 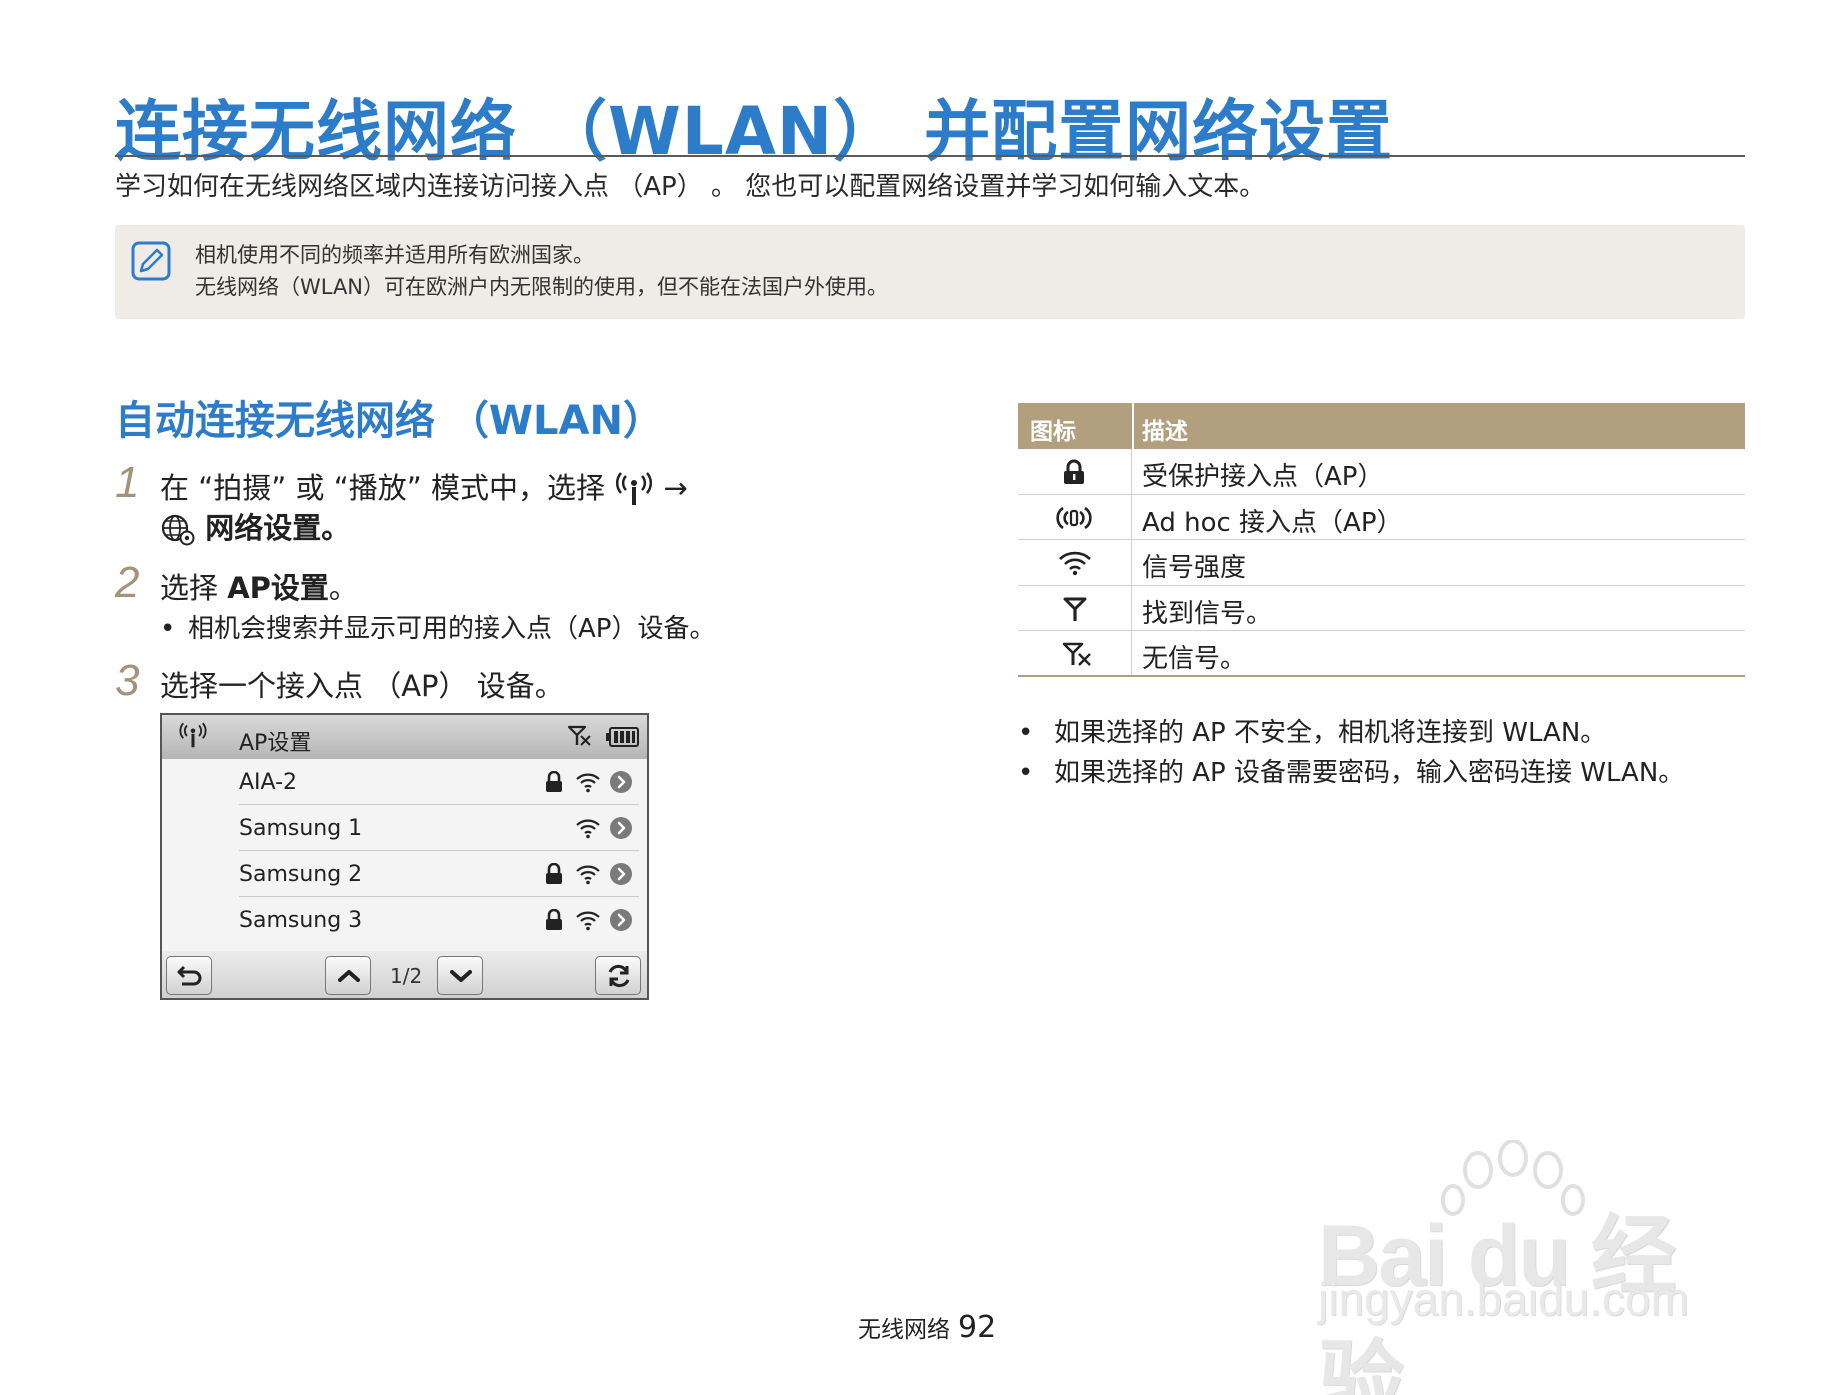 I want to click on step-2-bullet: • 相机会搜索并显示可用的接入点（AP）设备。, so click(x=437, y=626).